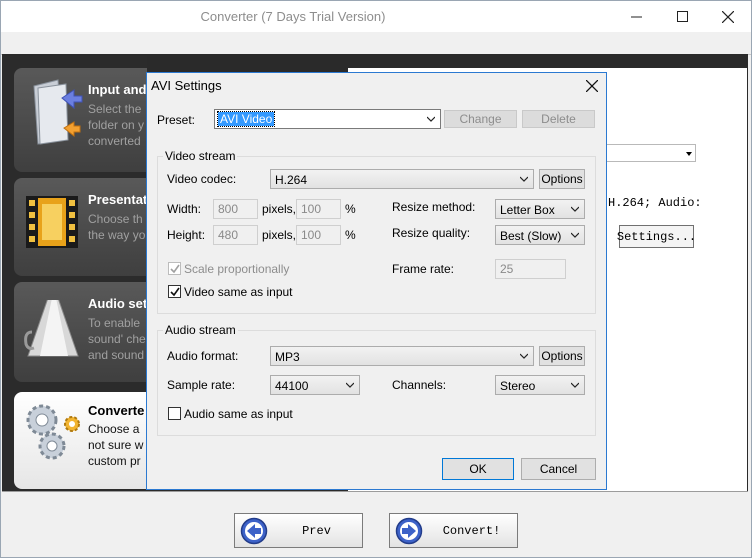 The image size is (752, 558). What do you see at coordinates (293, 16) in the screenshot?
I see `window-title: Converter (7 Days Trial Version)` at bounding box center [293, 16].